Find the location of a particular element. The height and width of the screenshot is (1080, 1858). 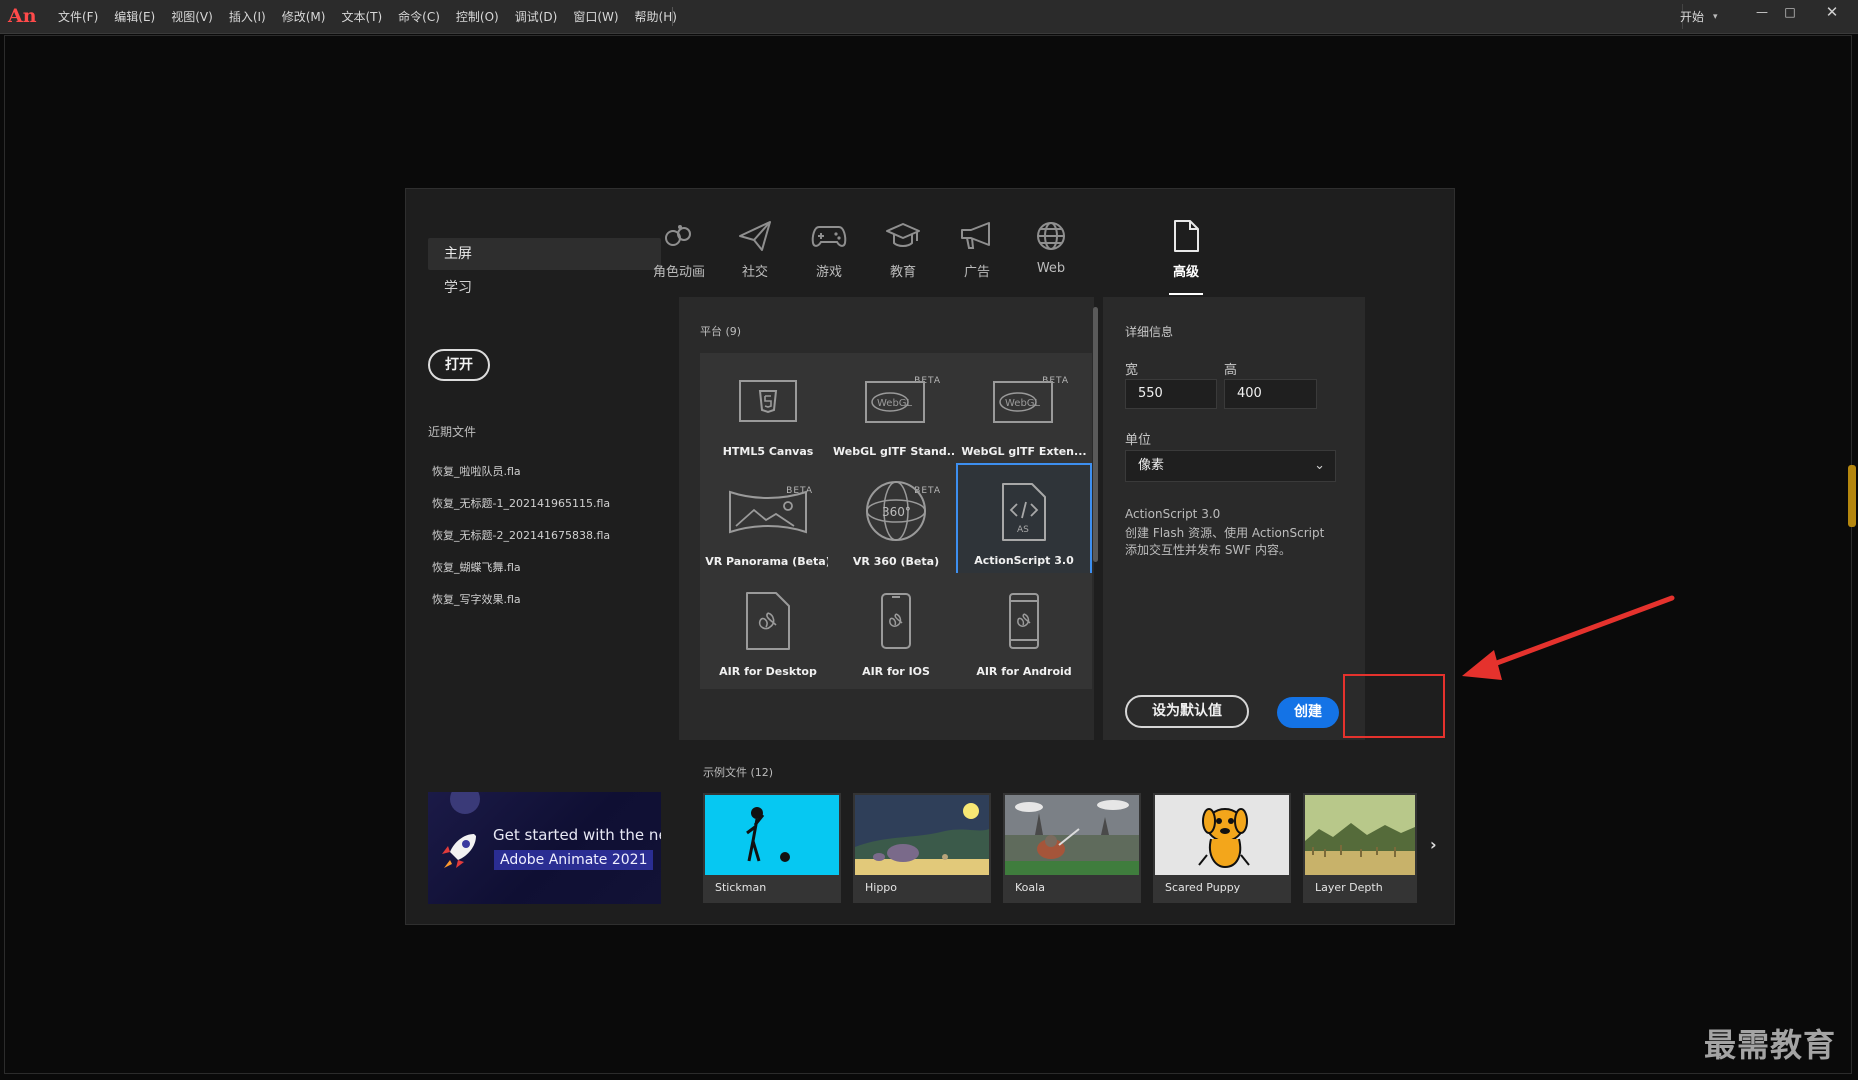

preset-actionscript-3: AS ActionScript 3.0 is located at coordinates (1024, 521).